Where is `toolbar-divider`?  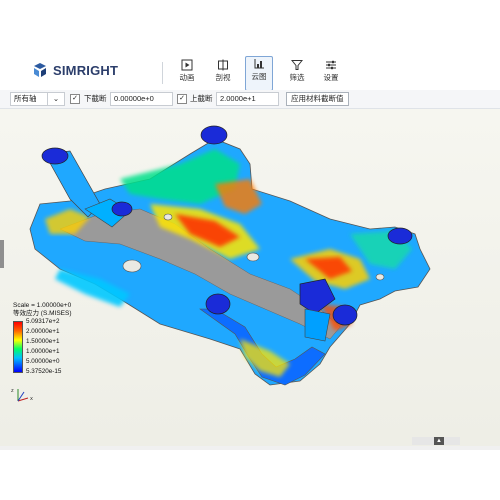
toolbar-divider is located at coordinates (162, 73).